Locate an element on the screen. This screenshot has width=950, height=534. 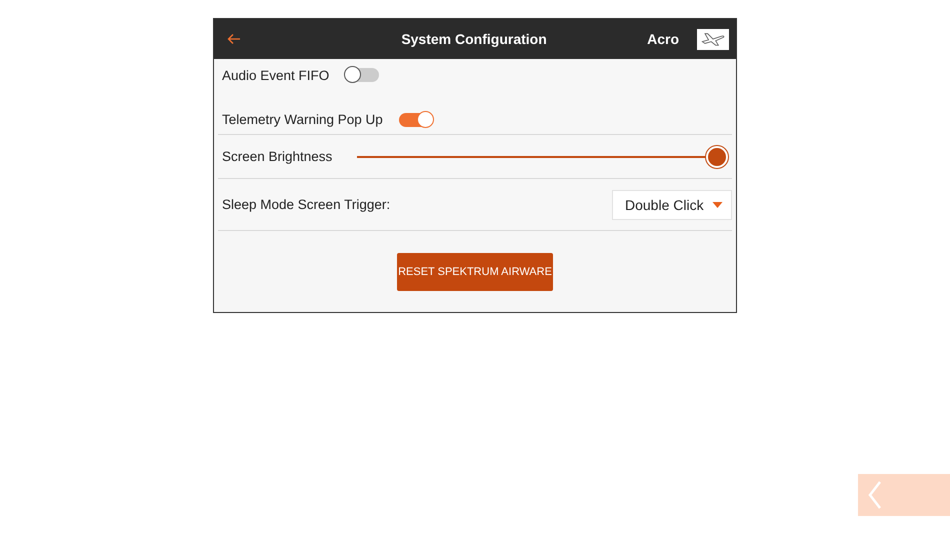
model-name: Acro is located at coordinates (663, 39).